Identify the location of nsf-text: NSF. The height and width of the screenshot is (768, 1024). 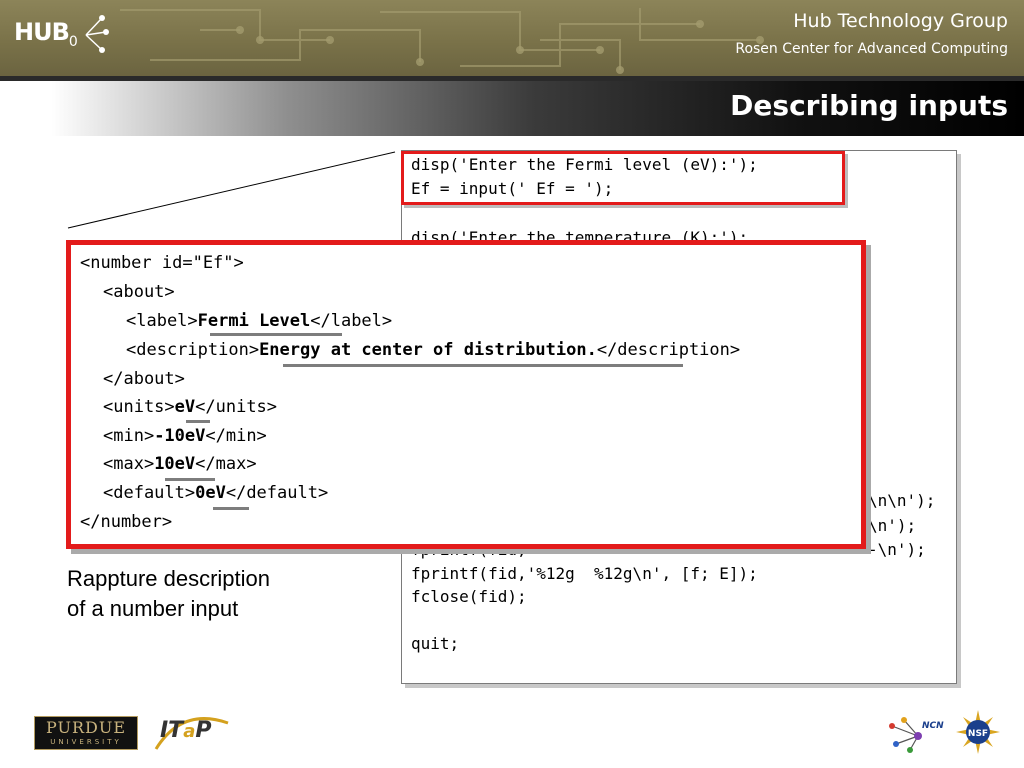
(978, 734).